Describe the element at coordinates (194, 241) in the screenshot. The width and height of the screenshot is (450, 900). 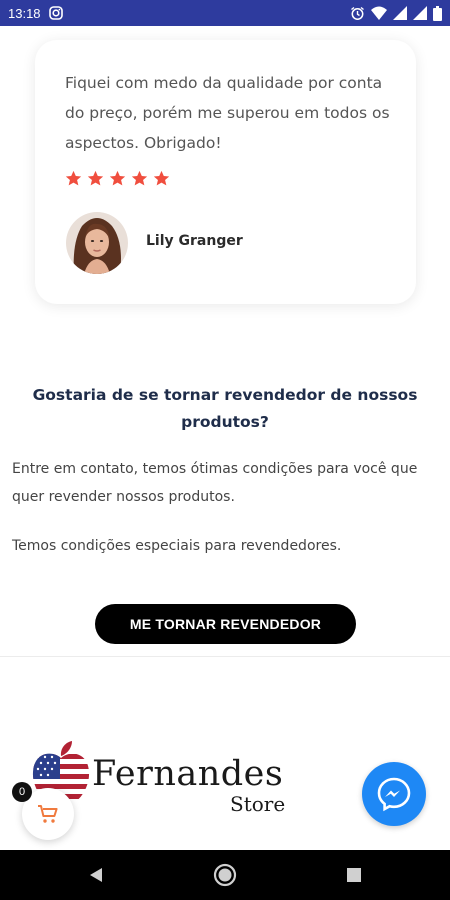
I see `testimonial-author: Lily Granger` at that location.